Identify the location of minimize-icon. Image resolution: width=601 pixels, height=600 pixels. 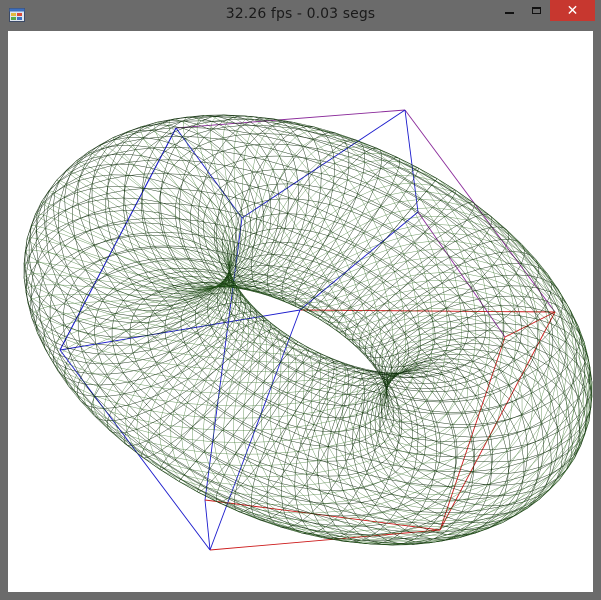
(509, 12).